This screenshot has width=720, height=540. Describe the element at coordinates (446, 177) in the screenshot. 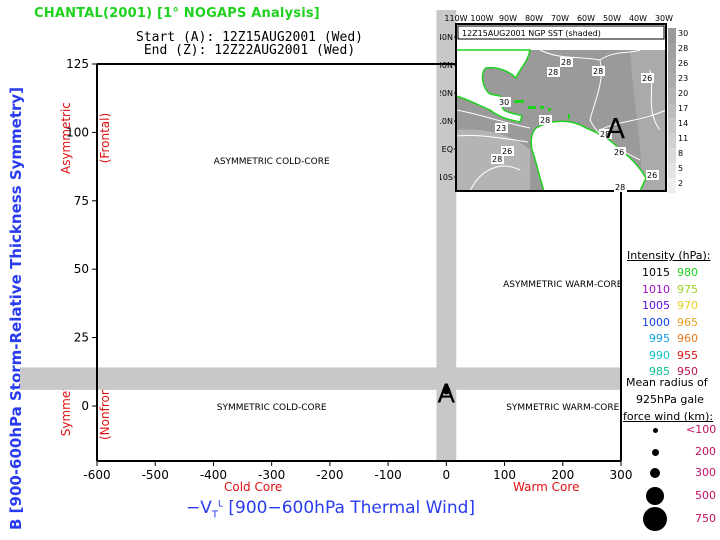

I see `inset-lat-label: 10S` at that location.